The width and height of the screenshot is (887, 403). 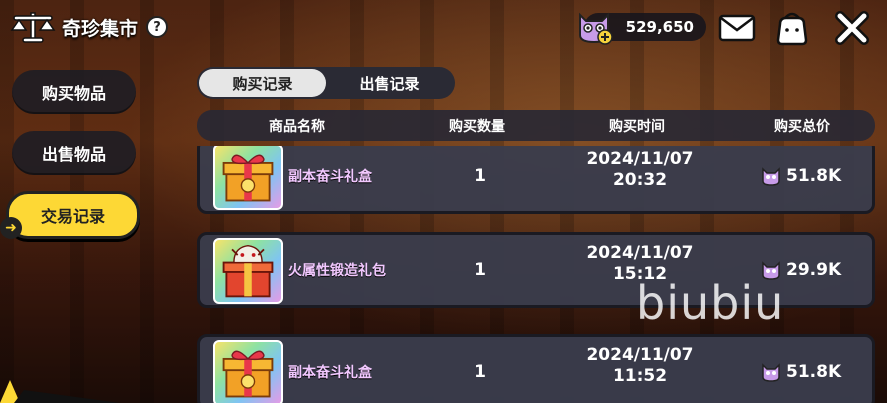 I want to click on purchase-clock-text: 15:12, so click(x=640, y=274).